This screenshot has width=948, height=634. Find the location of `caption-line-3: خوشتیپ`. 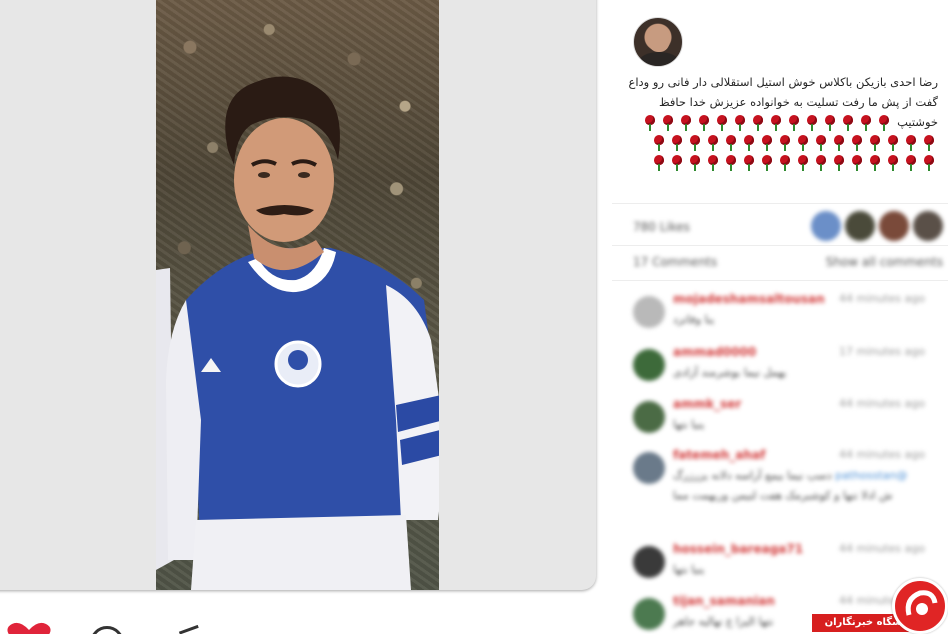

caption-line-3: خوشتیپ is located at coordinates (917, 122).